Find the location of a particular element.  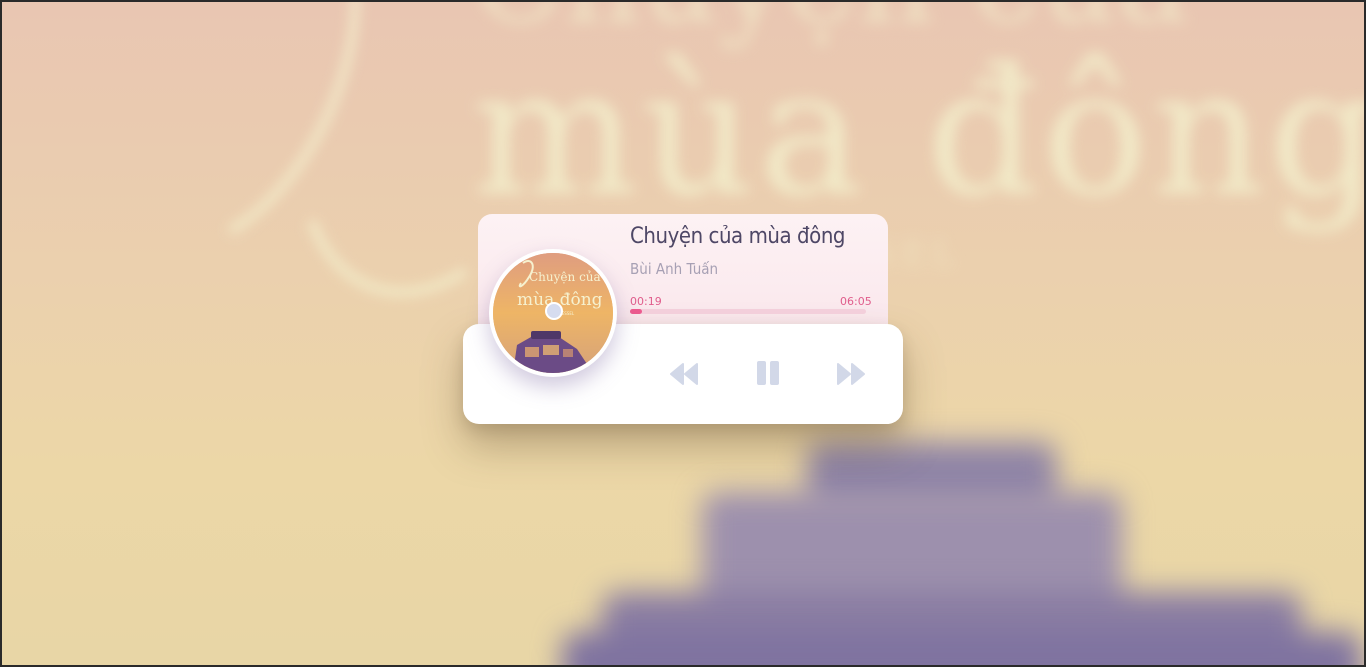

rewind-button is located at coordinates (684, 374).